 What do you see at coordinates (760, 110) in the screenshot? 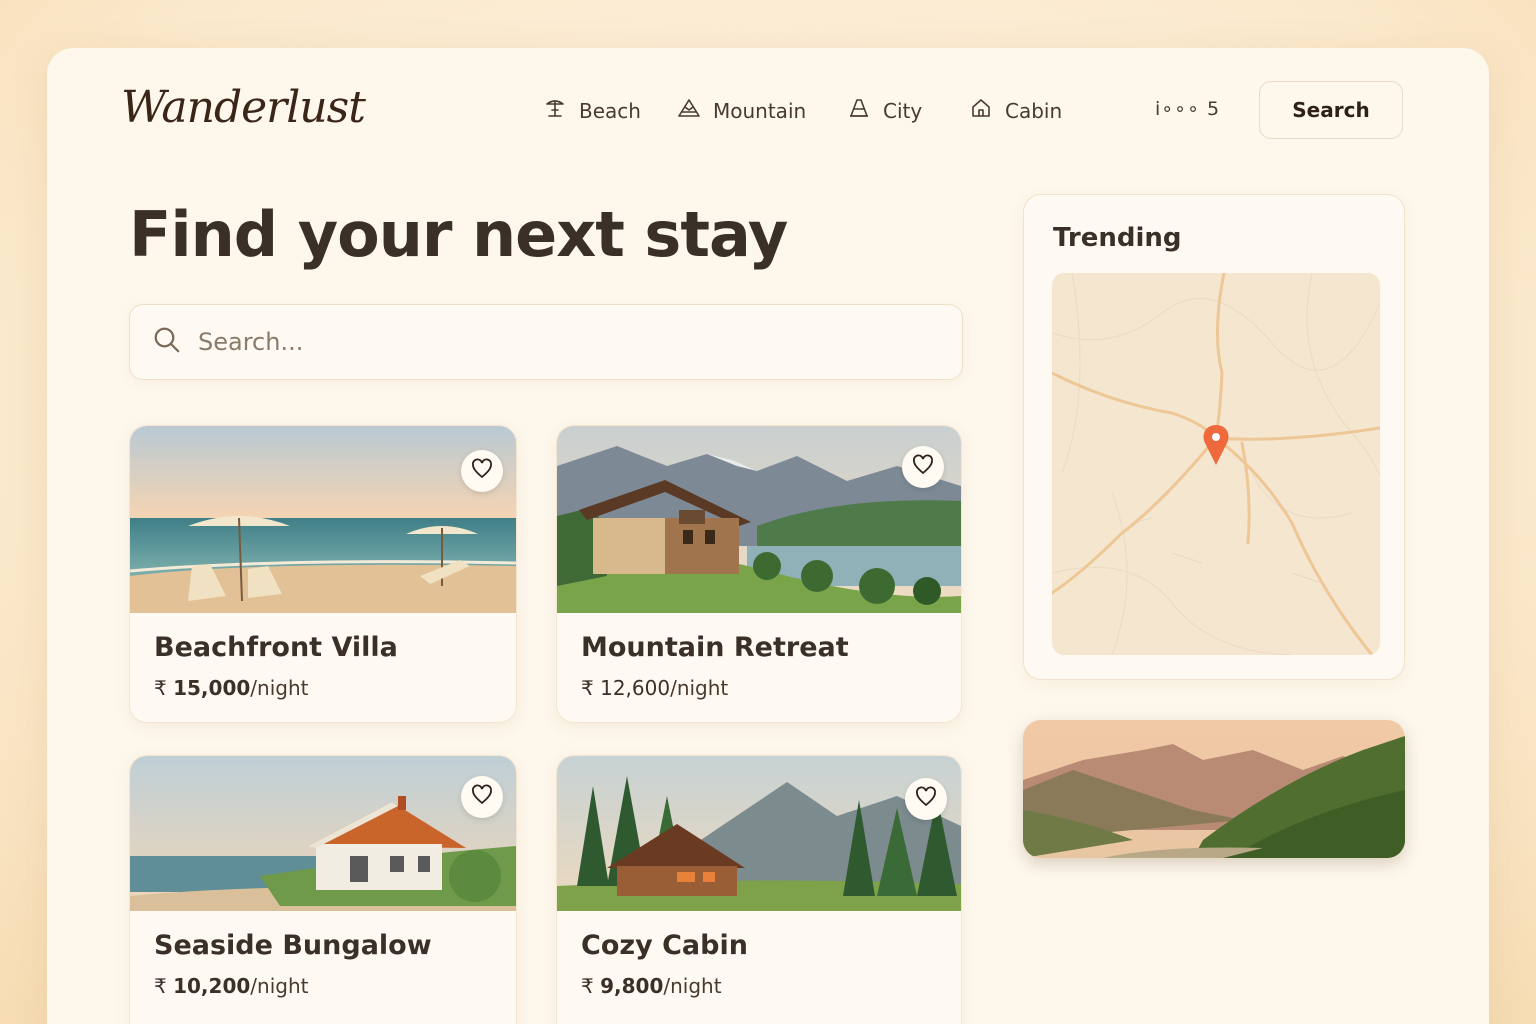
I see `nav-label: Mountain` at bounding box center [760, 110].